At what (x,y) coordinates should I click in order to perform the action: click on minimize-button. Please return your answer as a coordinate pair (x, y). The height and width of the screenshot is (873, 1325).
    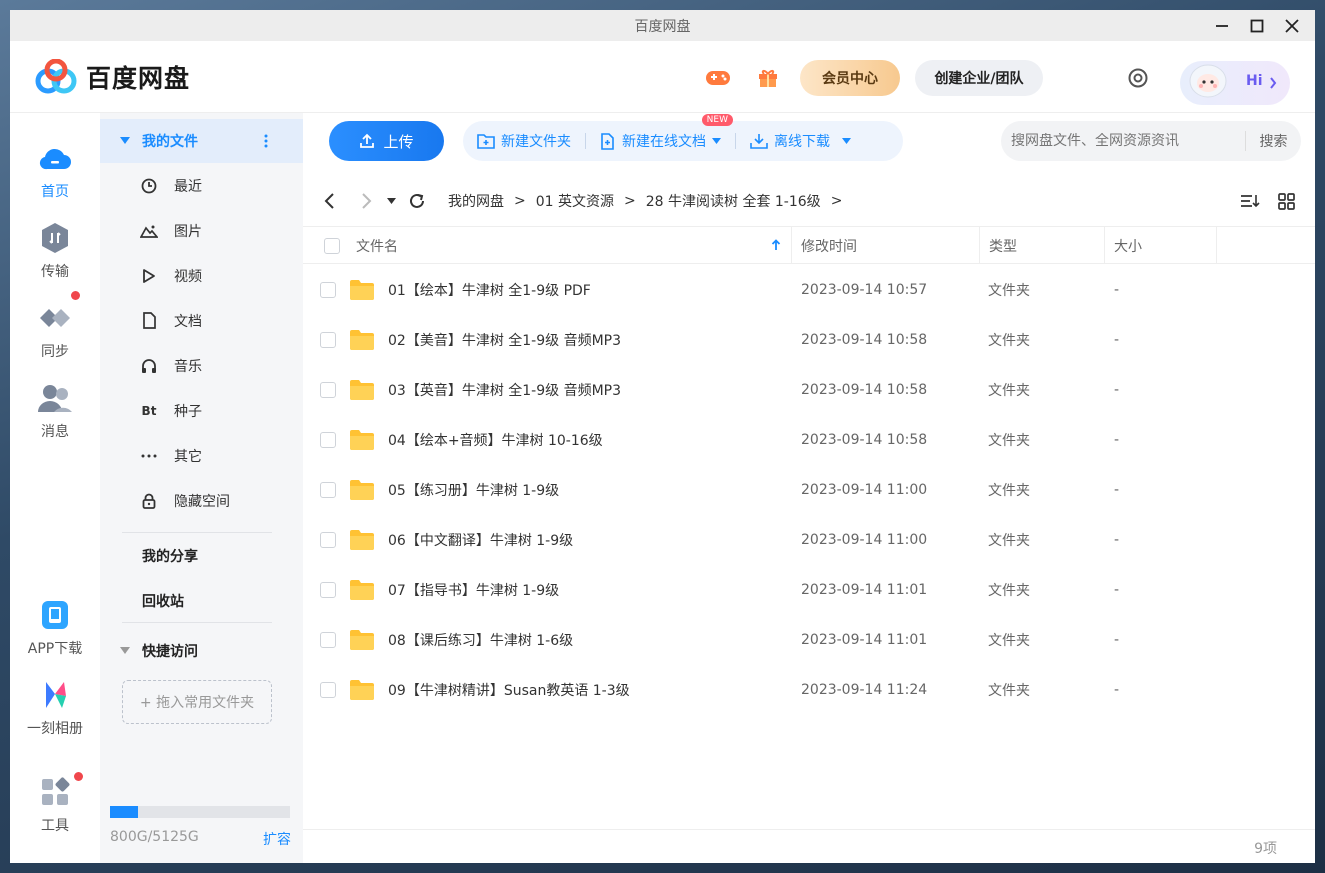
    Looking at the image, I should click on (1221, 25).